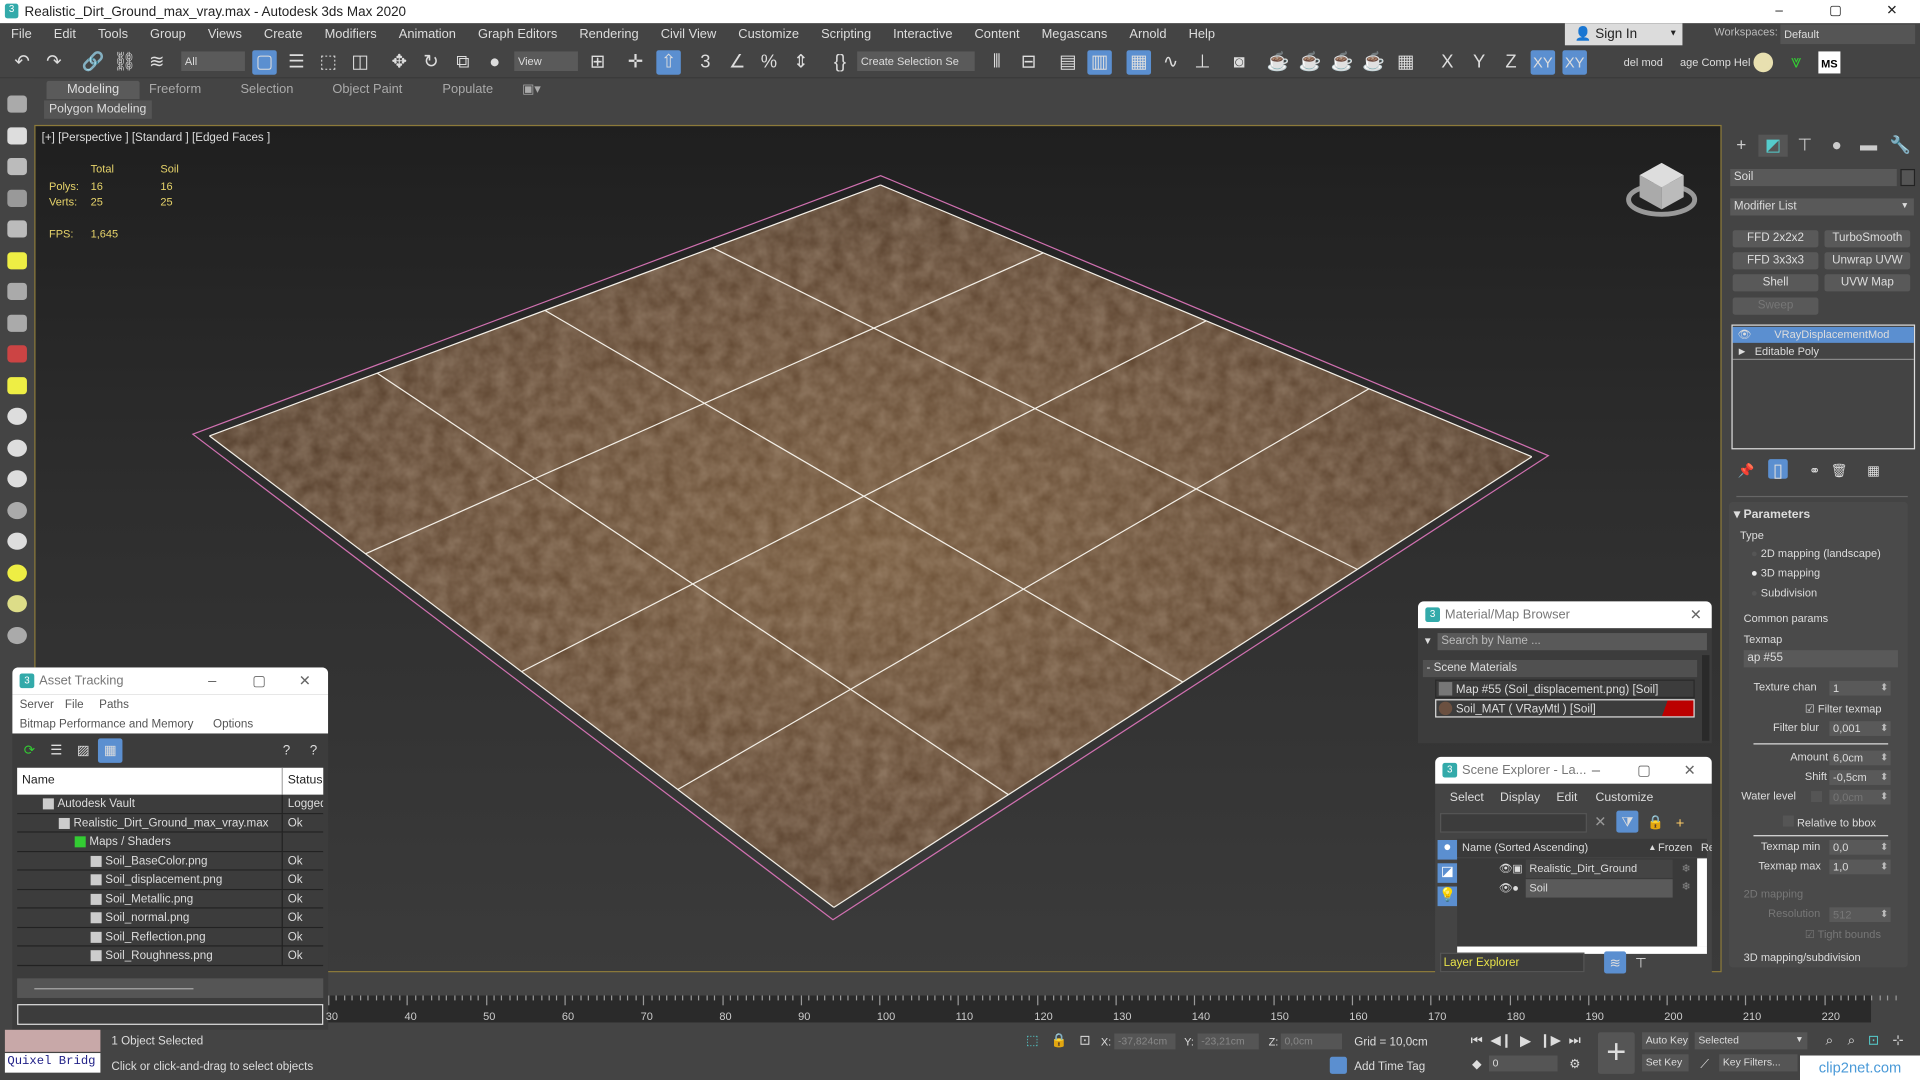 This screenshot has height=1080, width=1920. What do you see at coordinates (1511, 62) in the screenshot?
I see `axis-z-button: Z` at bounding box center [1511, 62].